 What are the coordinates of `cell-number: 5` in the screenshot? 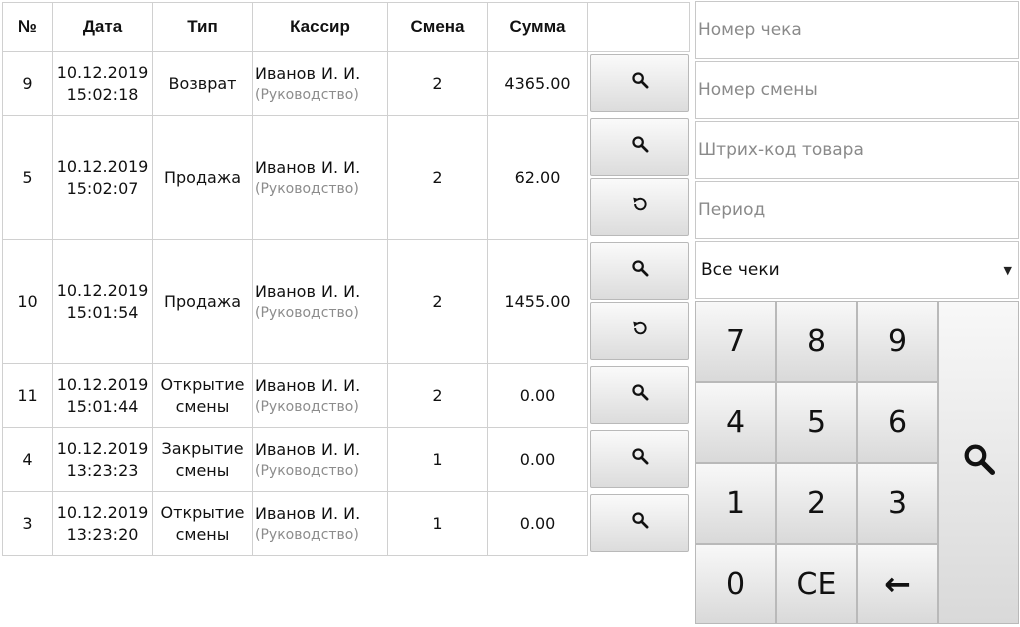 It's located at (27, 177).